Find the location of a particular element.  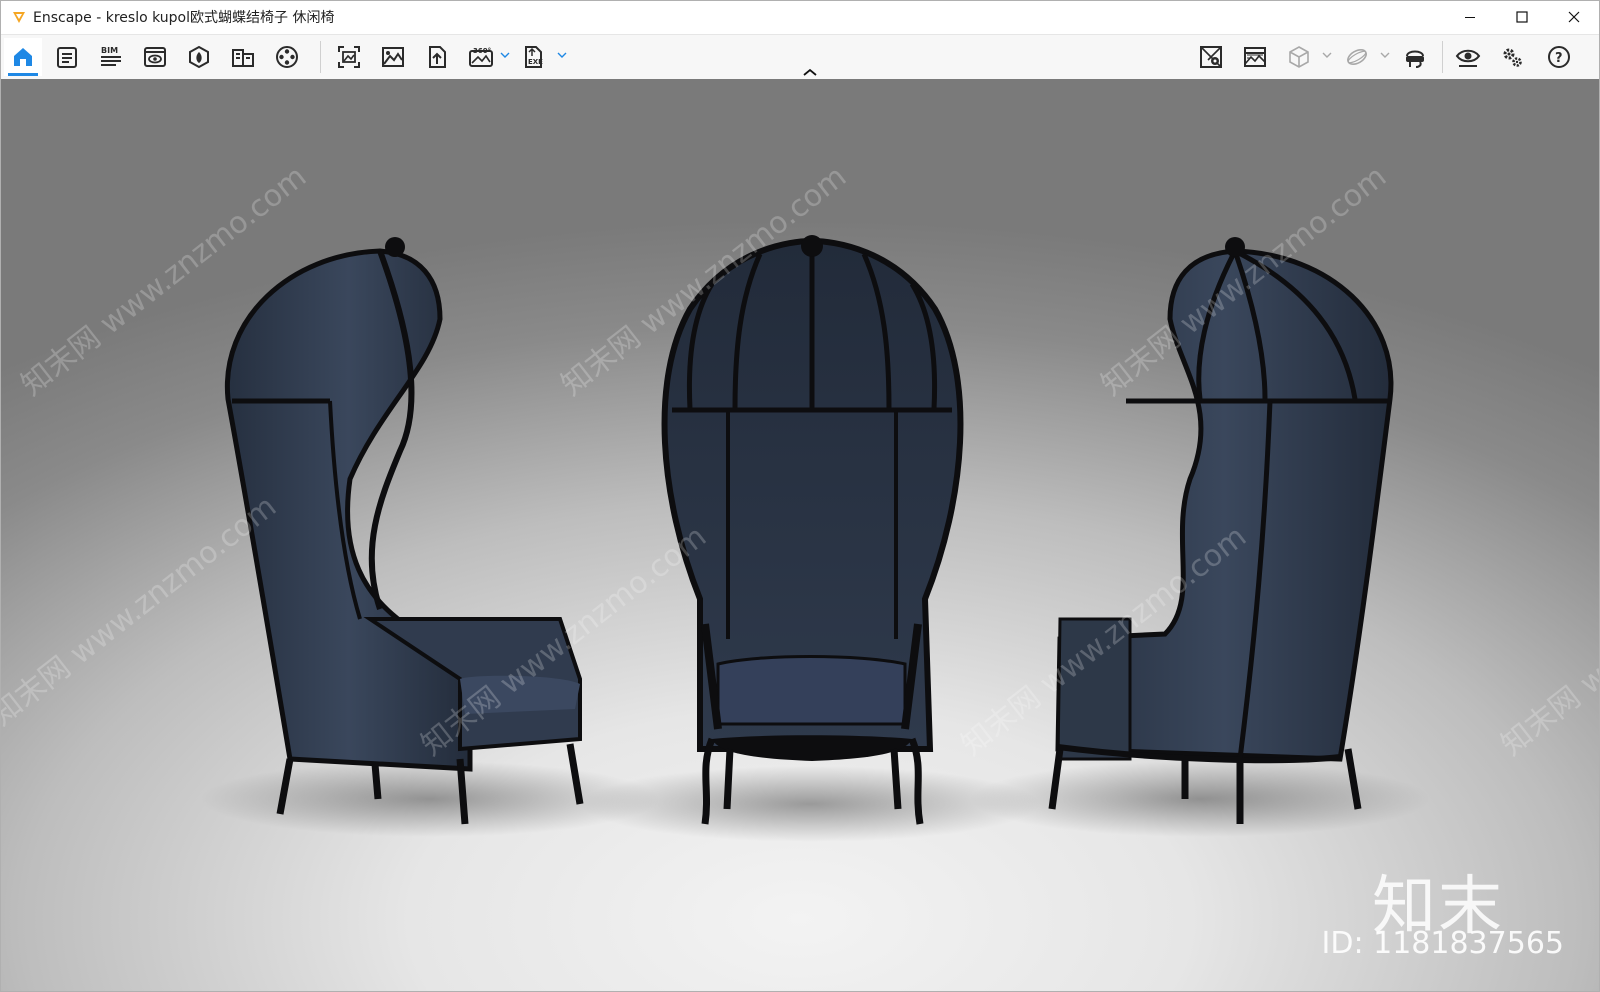

help-icon: ? is located at coordinates (1559, 57).